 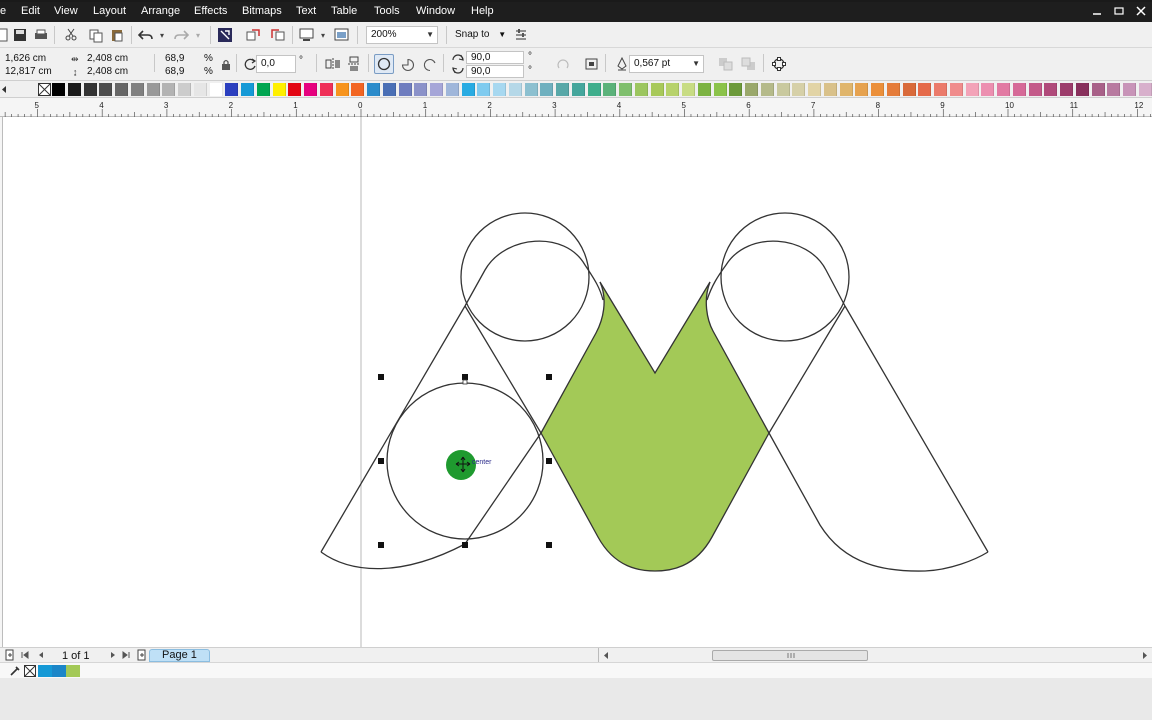 What do you see at coordinates (402, 35) in the screenshot?
I see `zoom-level-select: 200% ▼` at bounding box center [402, 35].